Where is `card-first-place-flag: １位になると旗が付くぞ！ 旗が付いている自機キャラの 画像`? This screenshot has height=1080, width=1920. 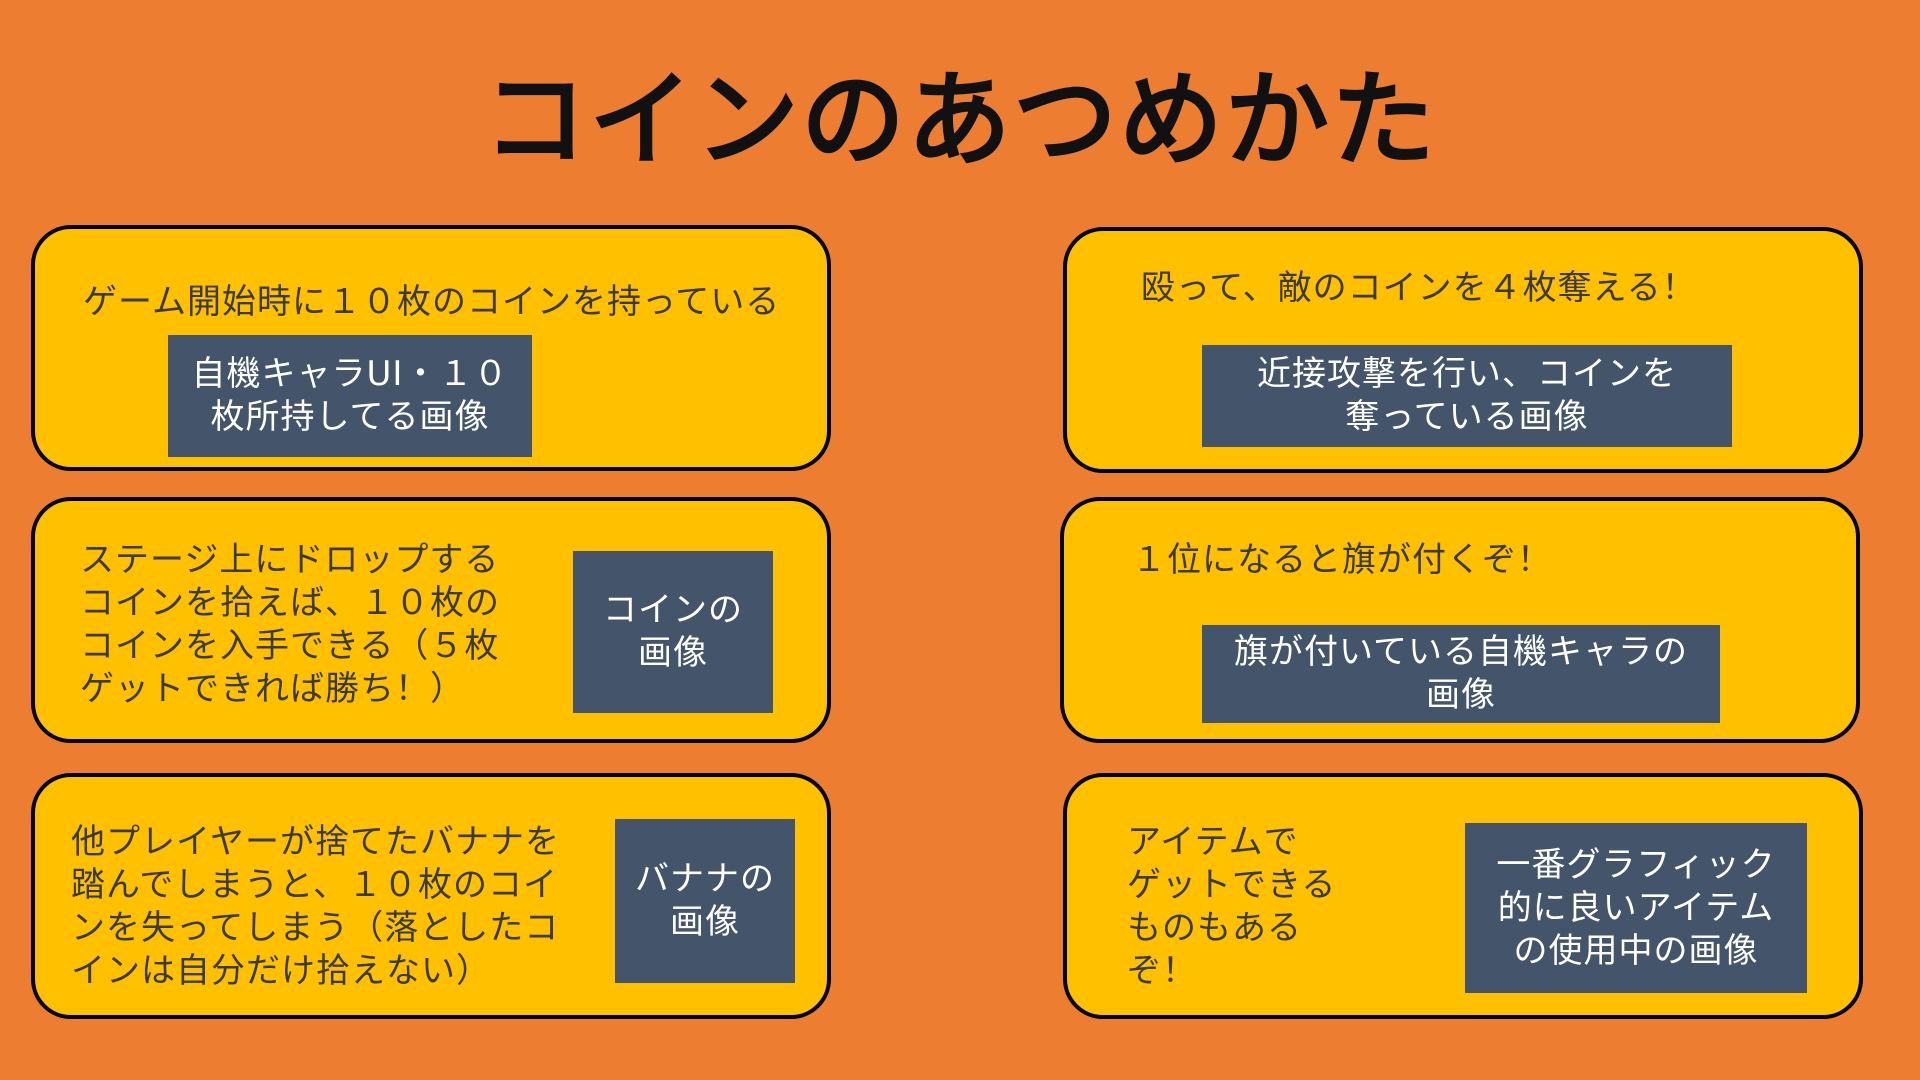
card-first-place-flag: １位になると旗が付くぞ！ 旗が付いている自機キャラの 画像 is located at coordinates (1460, 620).